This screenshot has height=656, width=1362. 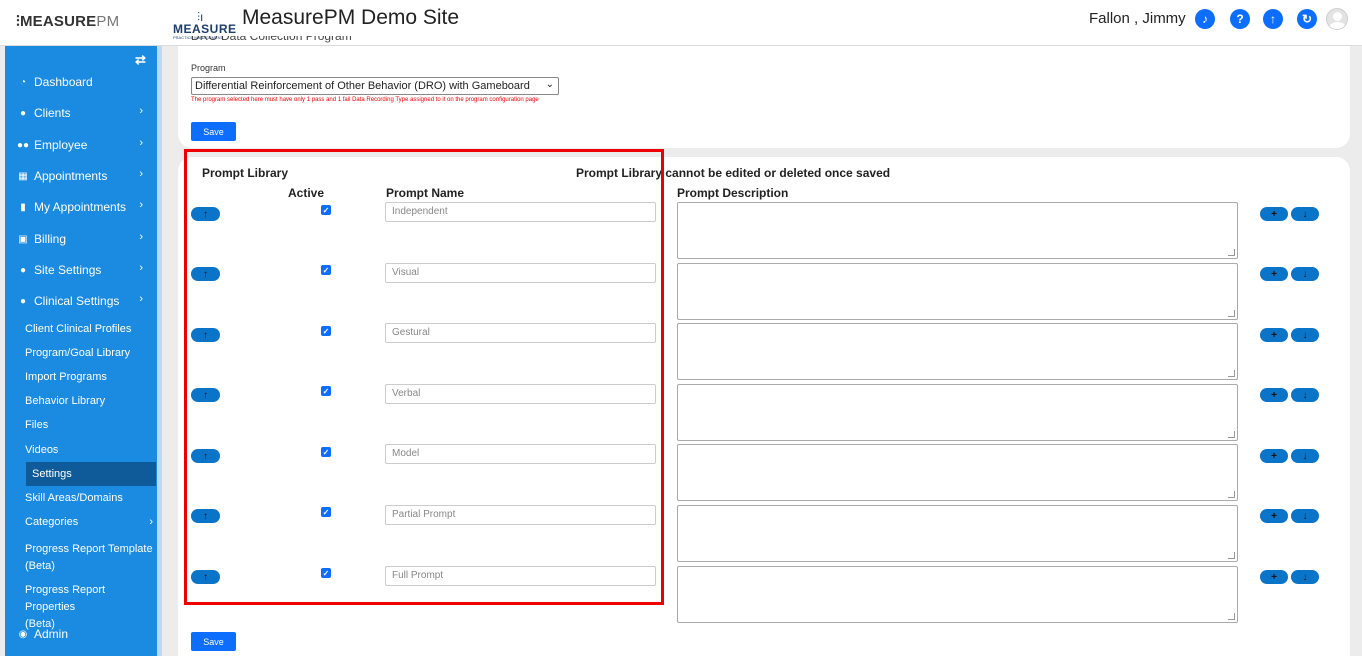 I want to click on section-title: DRO Data Collection Program, so click(x=271, y=39).